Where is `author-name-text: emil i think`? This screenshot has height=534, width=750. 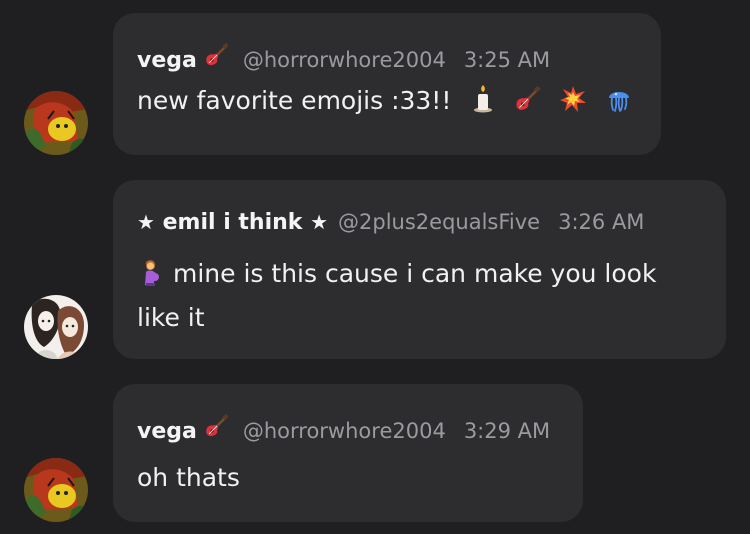
author-name-text: emil i think is located at coordinates (232, 222).